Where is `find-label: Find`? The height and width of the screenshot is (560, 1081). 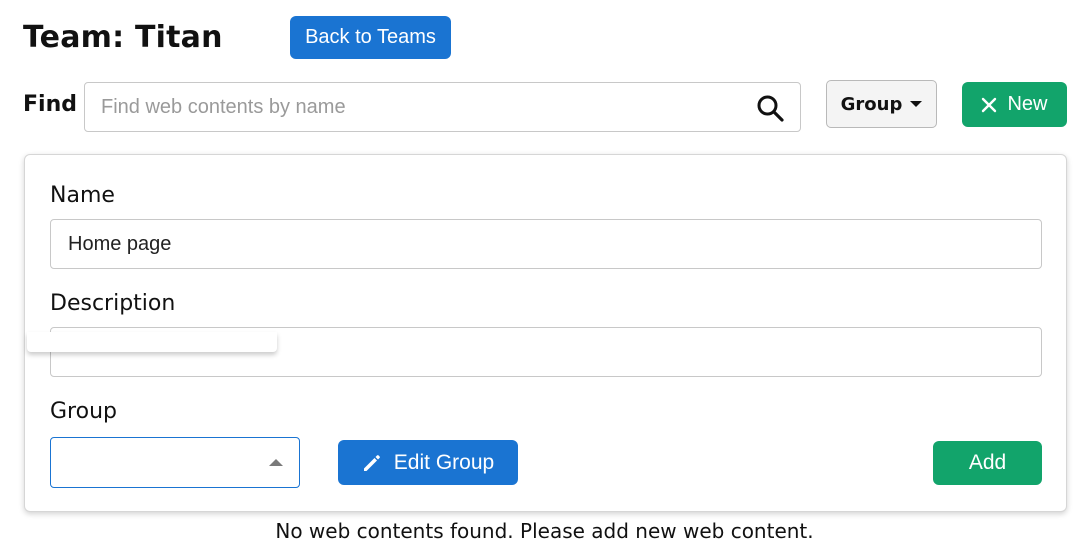
find-label: Find is located at coordinates (50, 104).